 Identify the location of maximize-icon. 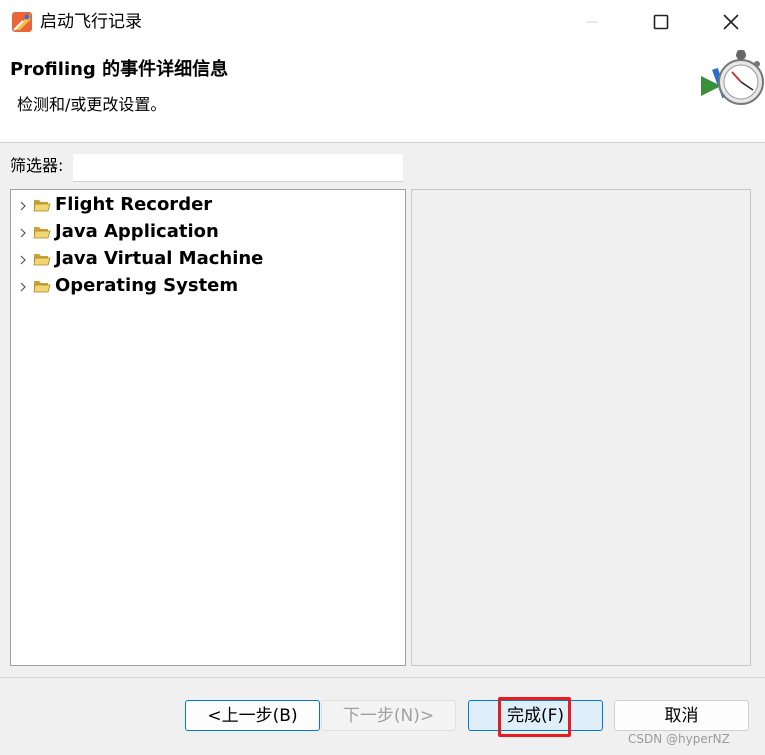
(661, 22).